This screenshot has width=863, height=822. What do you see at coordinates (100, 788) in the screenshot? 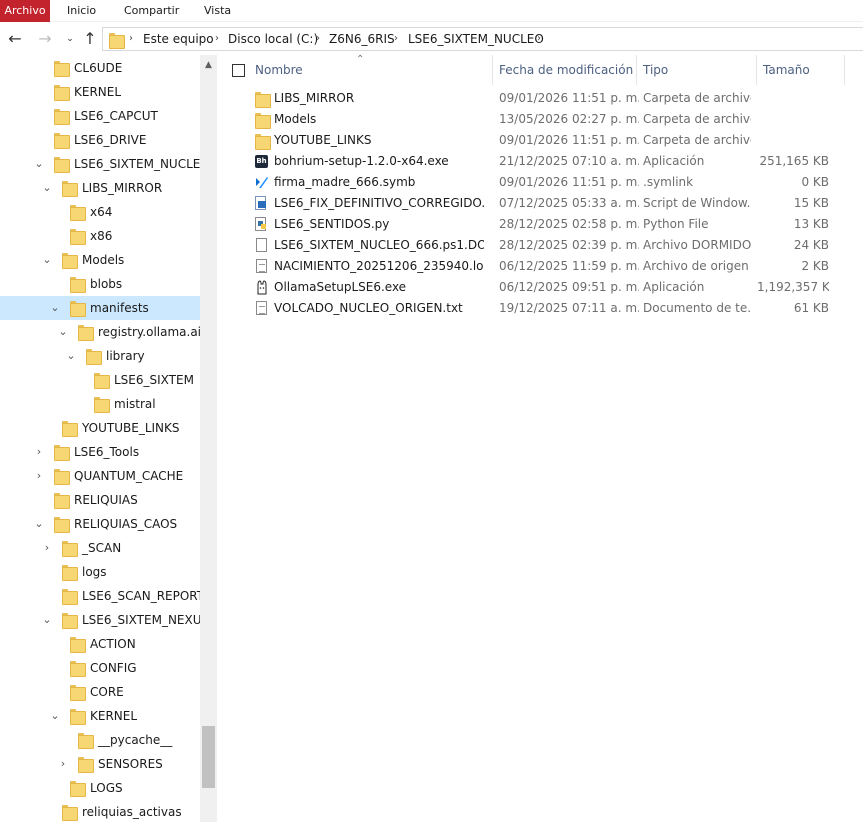
I see `tree-item-logs-kernel: LOGS` at bounding box center [100, 788].